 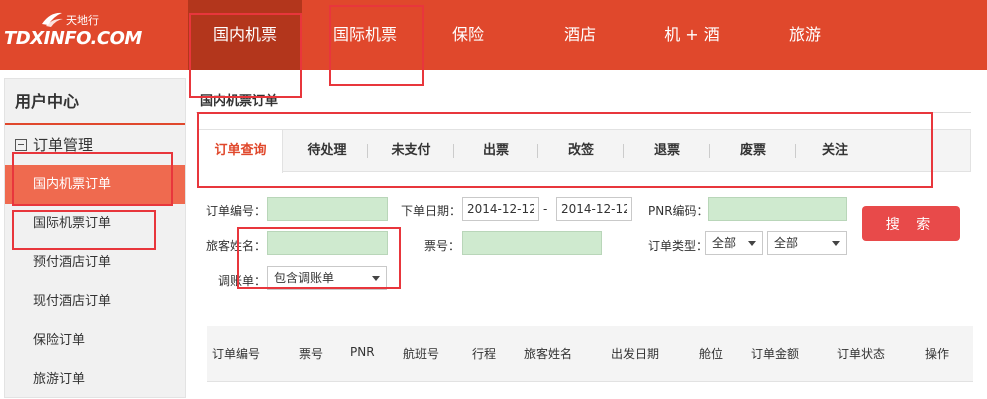 What do you see at coordinates (711, 353) in the screenshot?
I see `column-header: 舱位` at bounding box center [711, 353].